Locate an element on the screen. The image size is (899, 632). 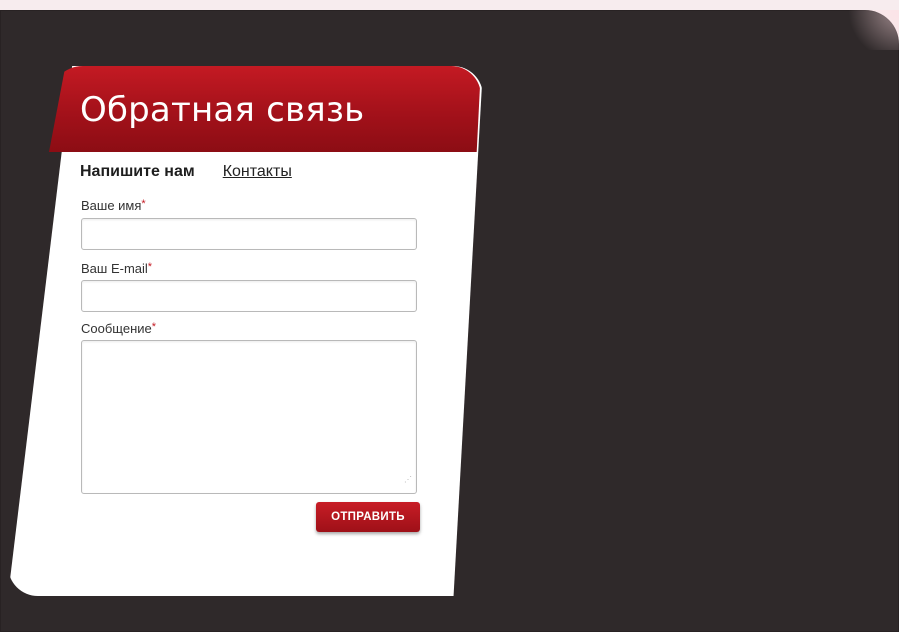
message-label: Сообщение* is located at coordinates (118, 328).